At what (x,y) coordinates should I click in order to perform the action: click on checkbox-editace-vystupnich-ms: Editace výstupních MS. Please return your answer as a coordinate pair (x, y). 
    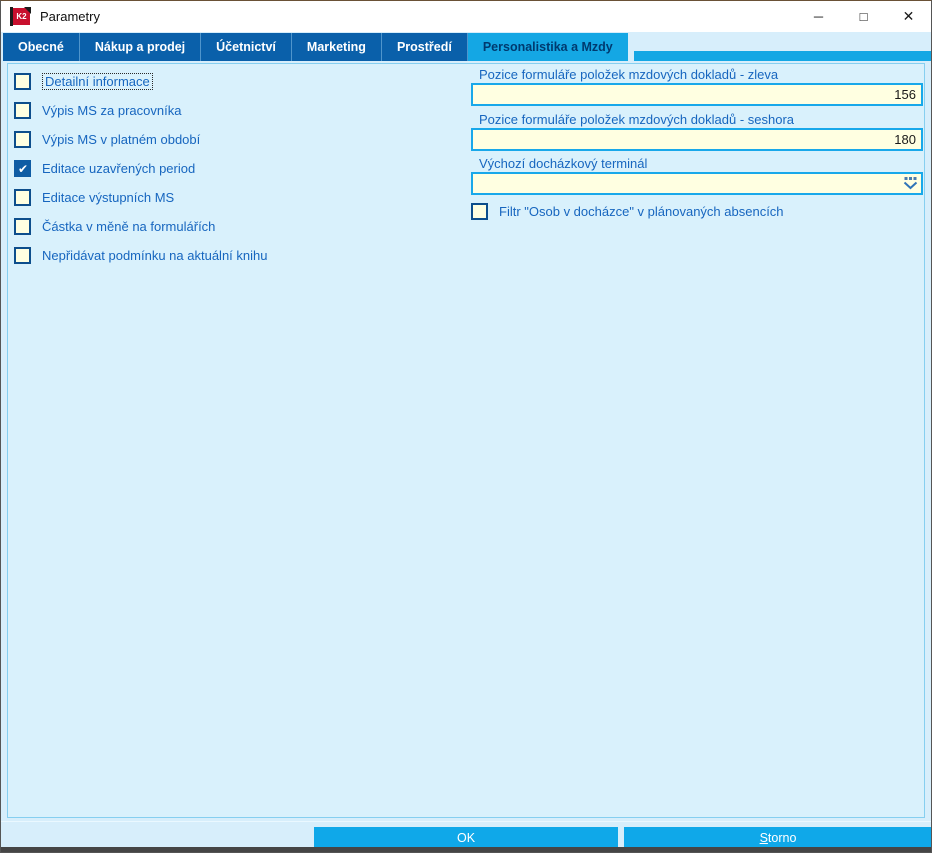
    Looking at the image, I should click on (140, 197).